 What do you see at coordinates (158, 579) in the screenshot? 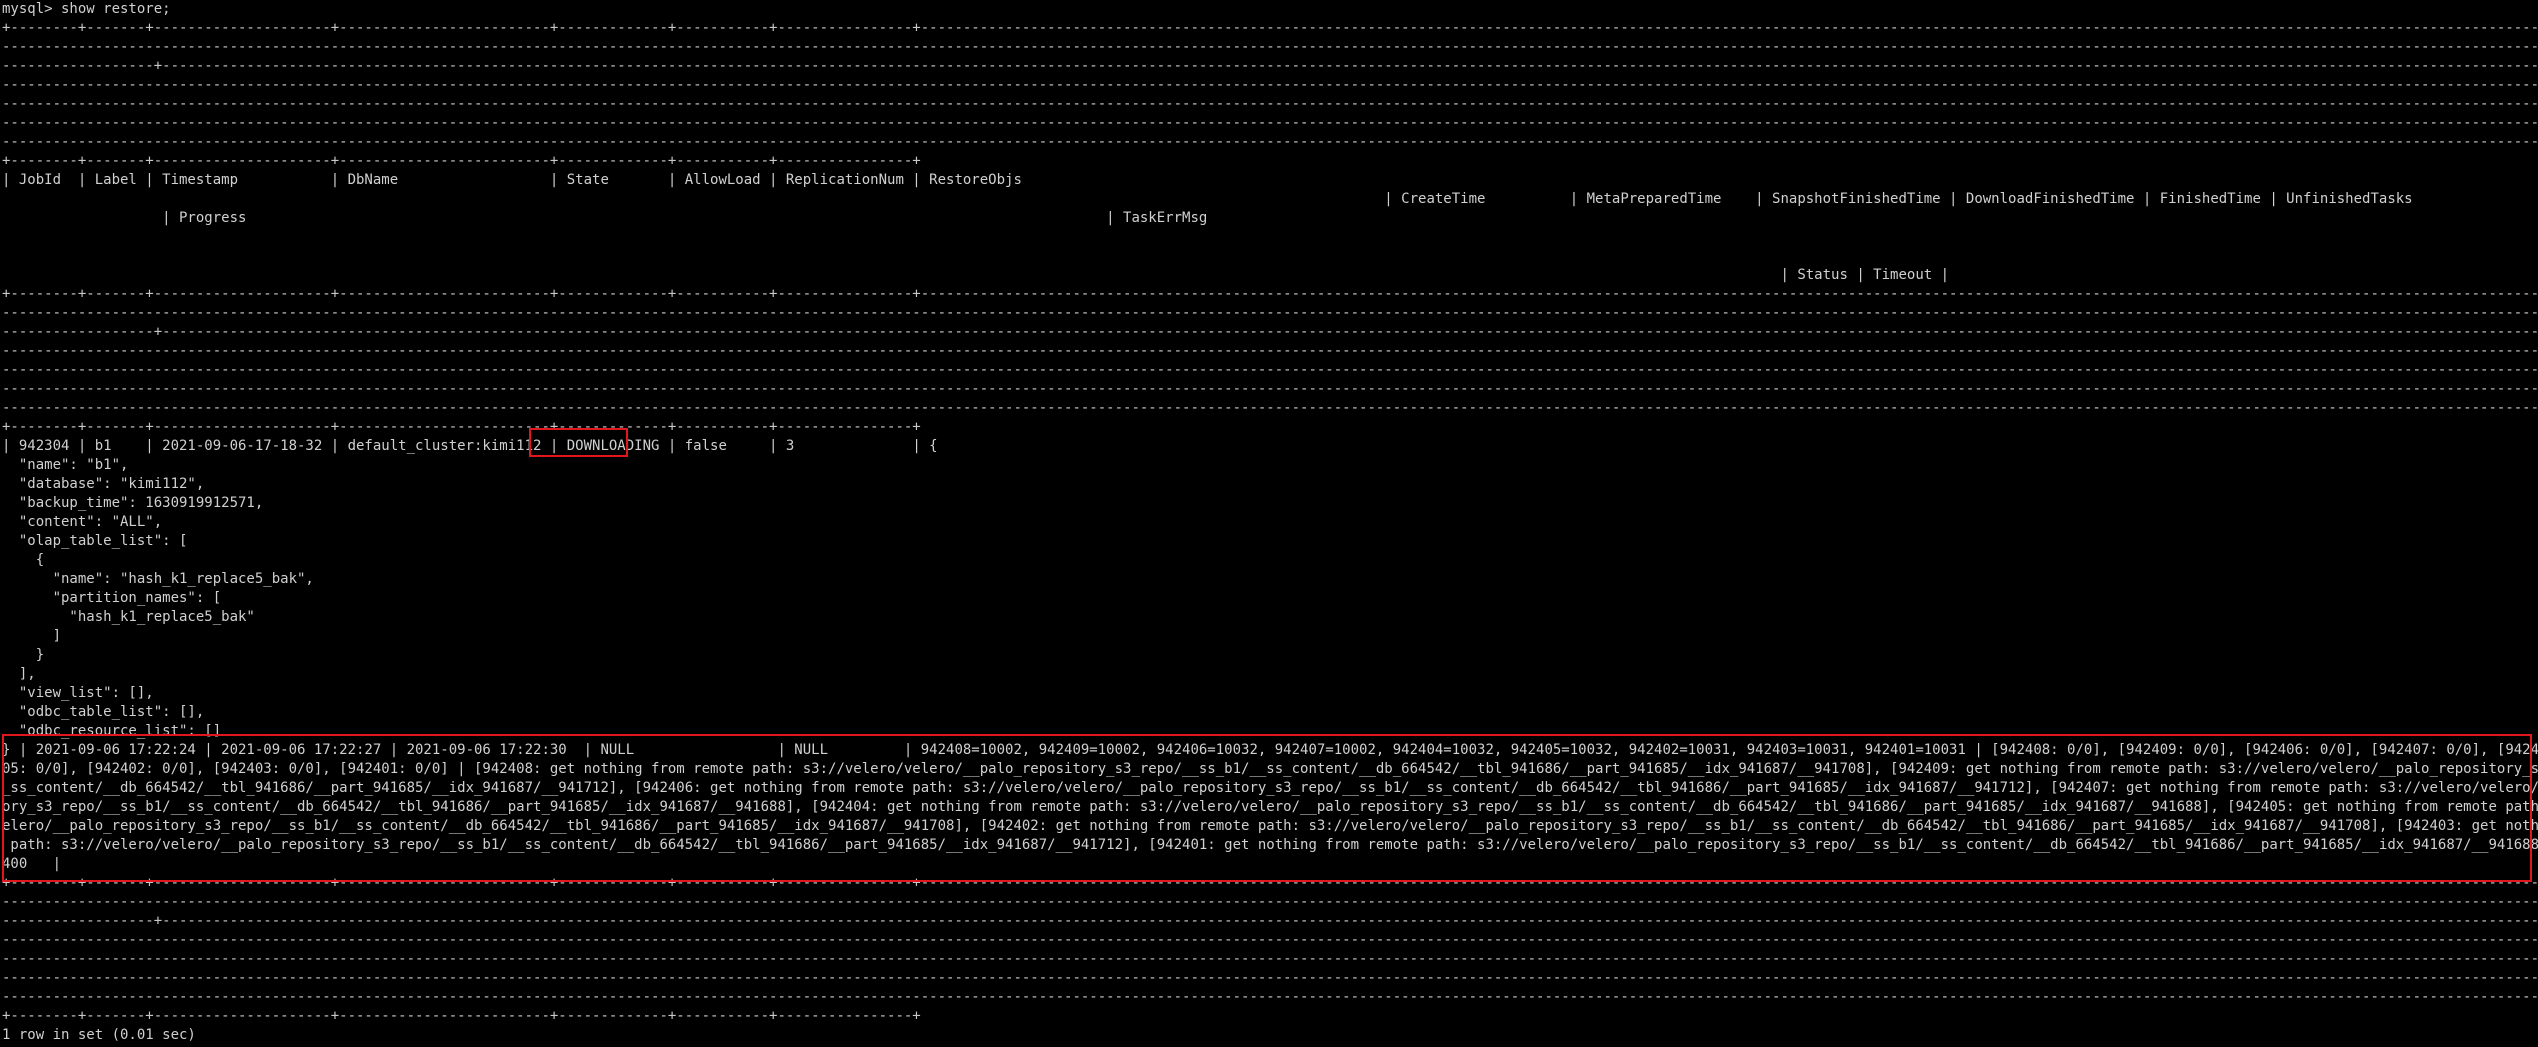
I see `restore-objs-json-line: "name": "hash_k1_replace5_bak",` at bounding box center [158, 579].